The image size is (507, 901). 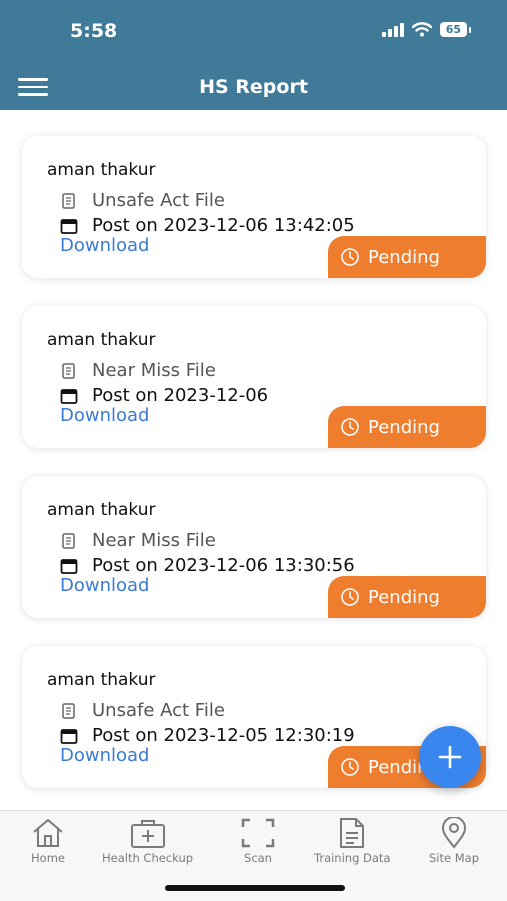 What do you see at coordinates (454, 833) in the screenshot?
I see `location-pin-icon` at bounding box center [454, 833].